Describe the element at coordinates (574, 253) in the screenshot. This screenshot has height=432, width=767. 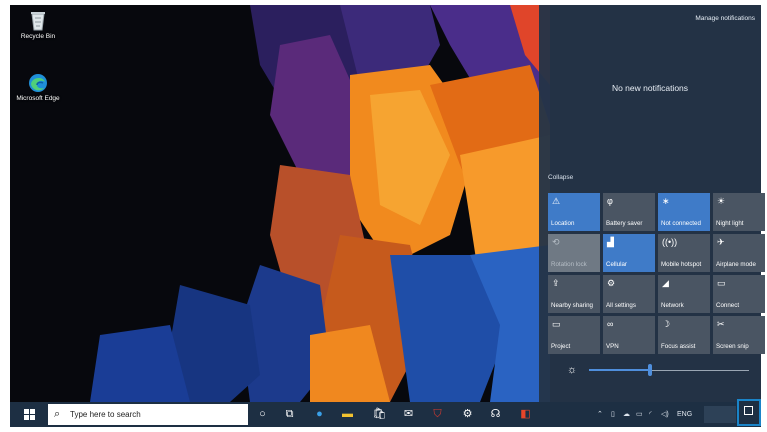
I see `quick-action-rotation-lock: ⟲ Rotation lock` at that location.